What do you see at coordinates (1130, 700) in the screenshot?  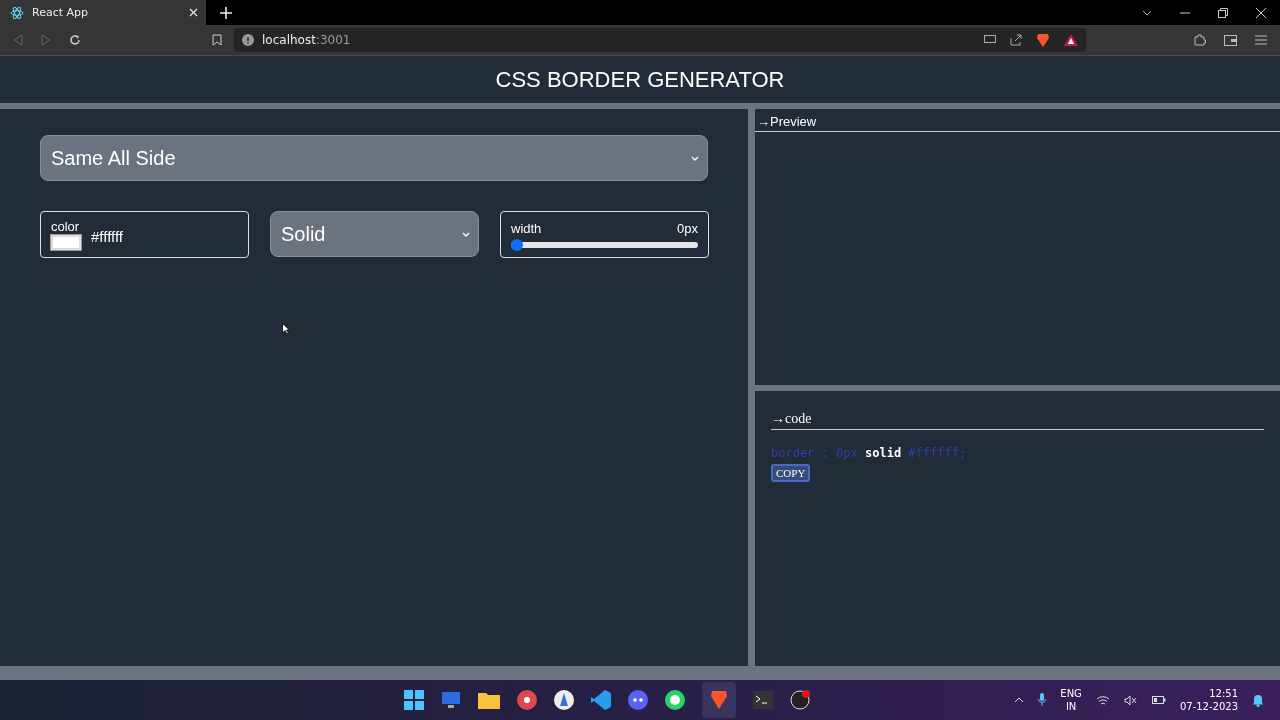 I see `muted-speaker-icon` at bounding box center [1130, 700].